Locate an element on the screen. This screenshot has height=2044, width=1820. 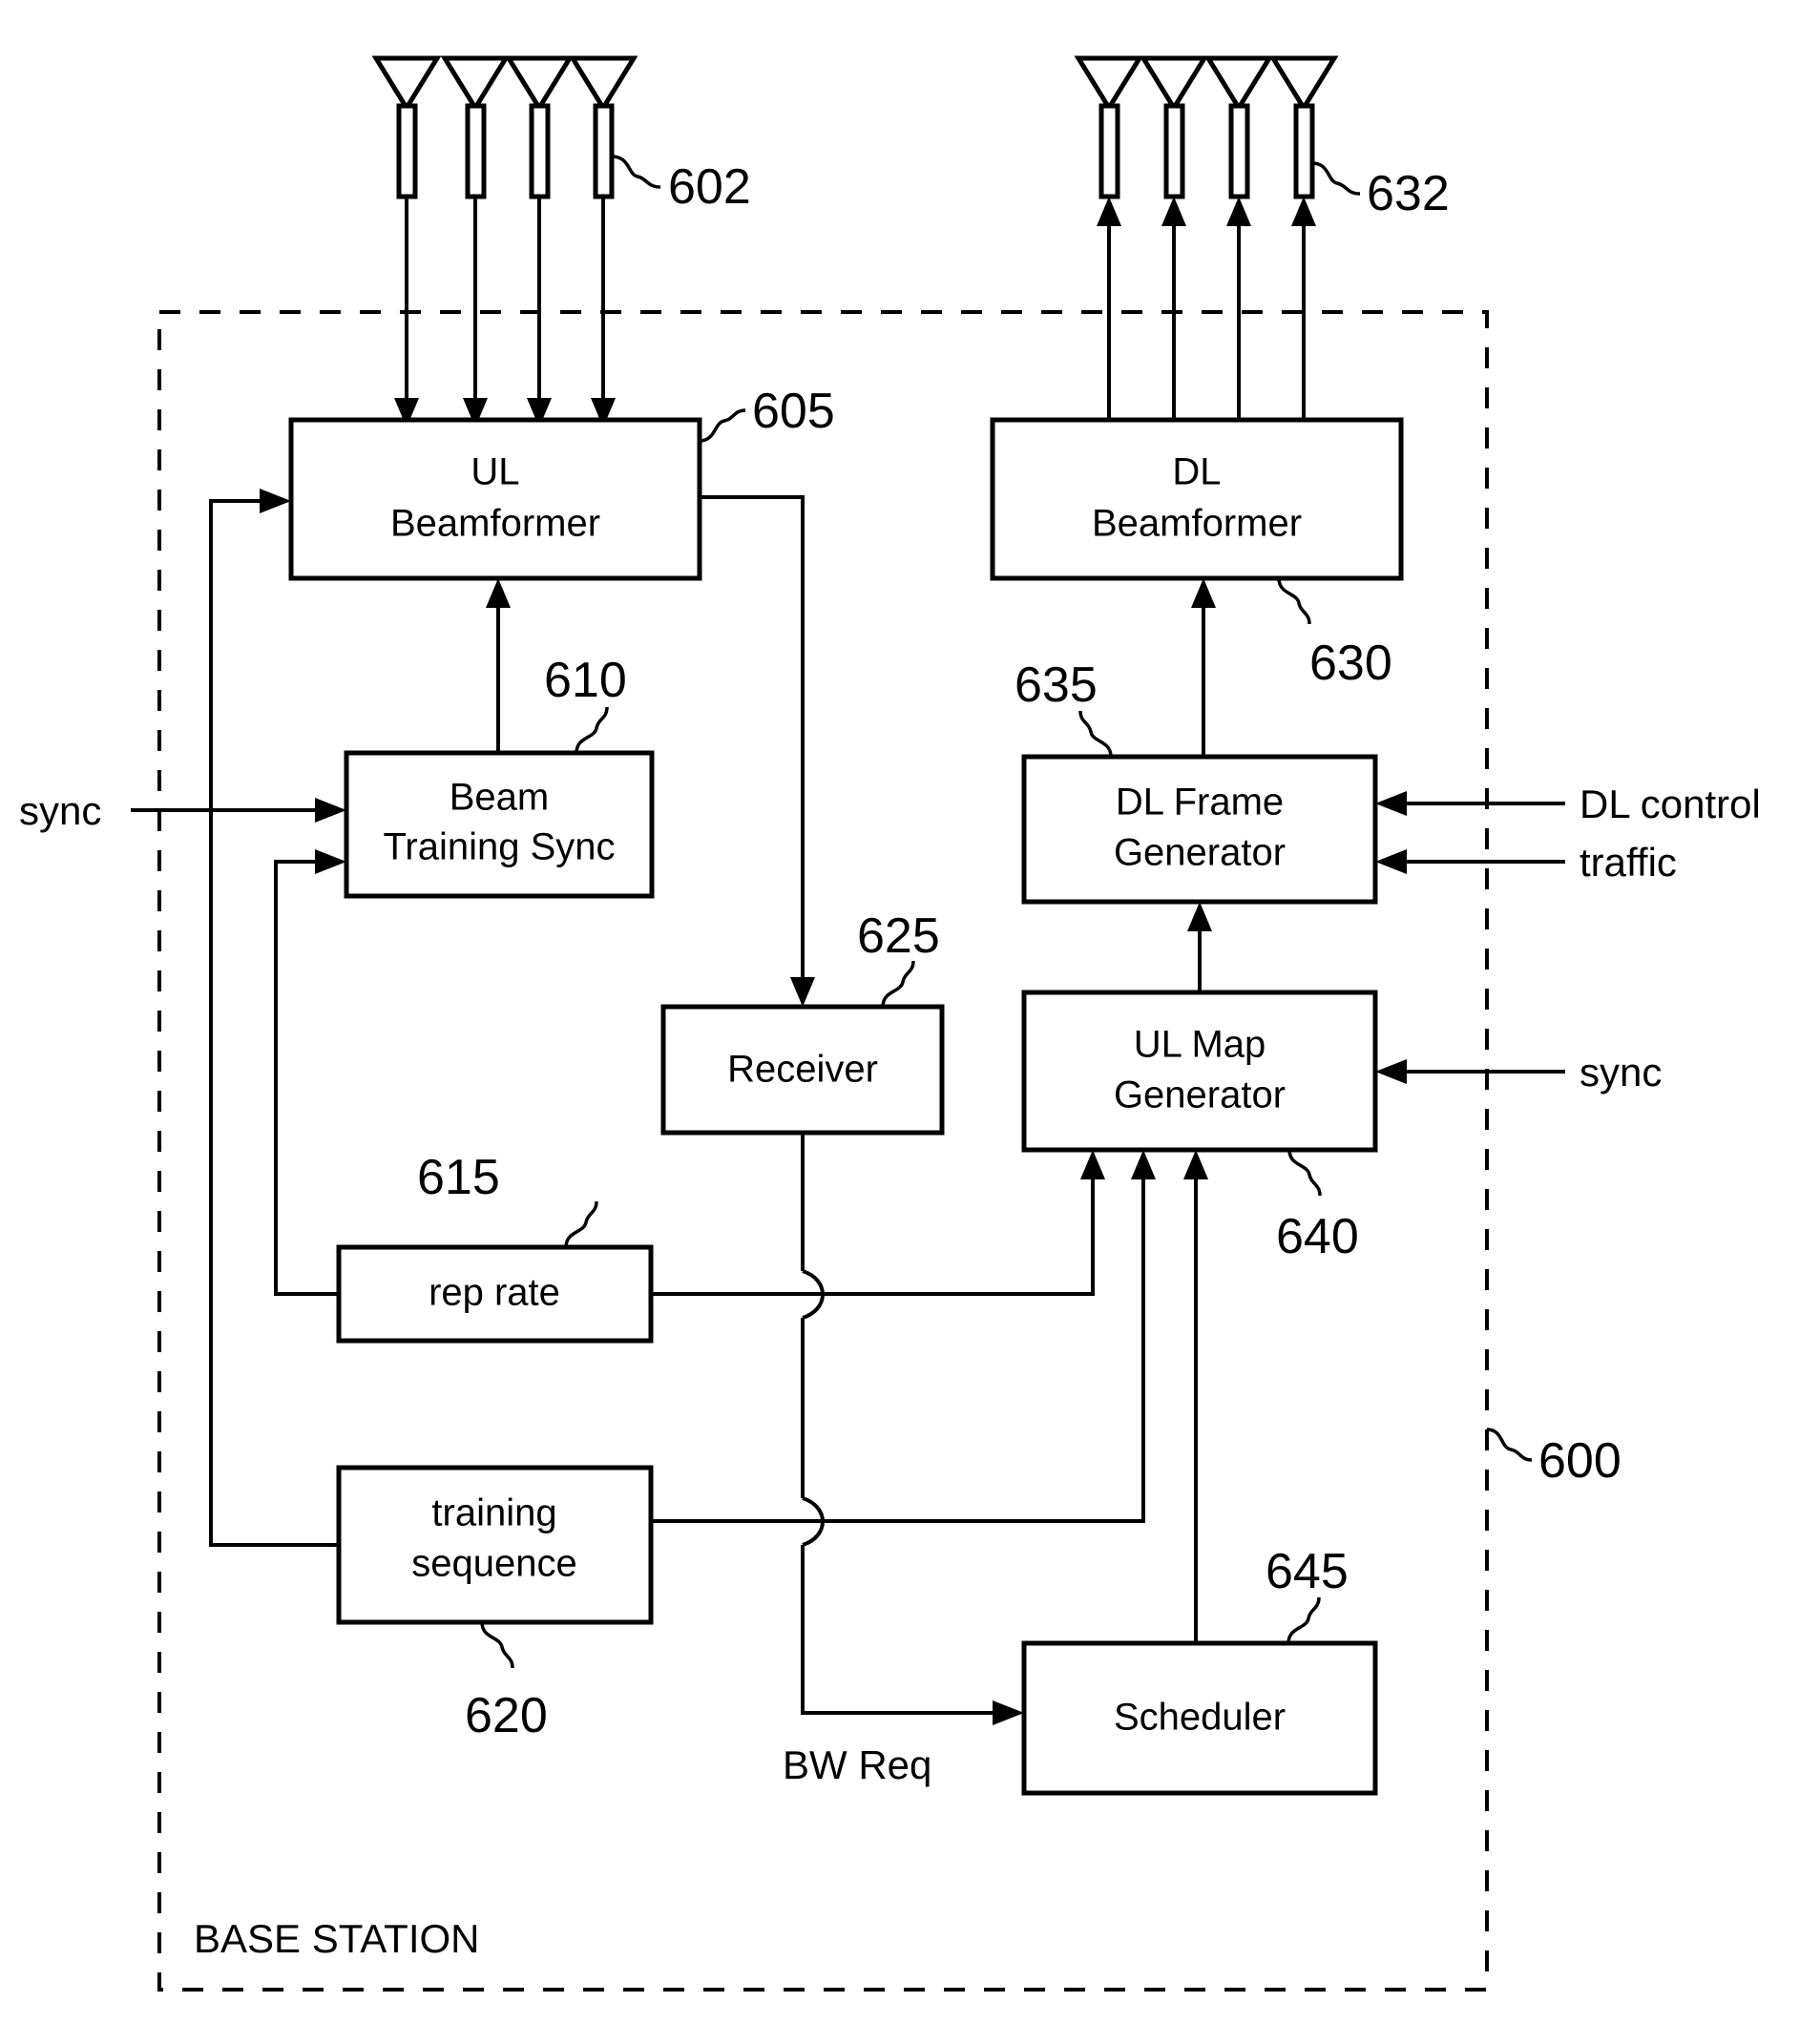
wire-ulmap-to-dlframe is located at coordinates (1199, 947).